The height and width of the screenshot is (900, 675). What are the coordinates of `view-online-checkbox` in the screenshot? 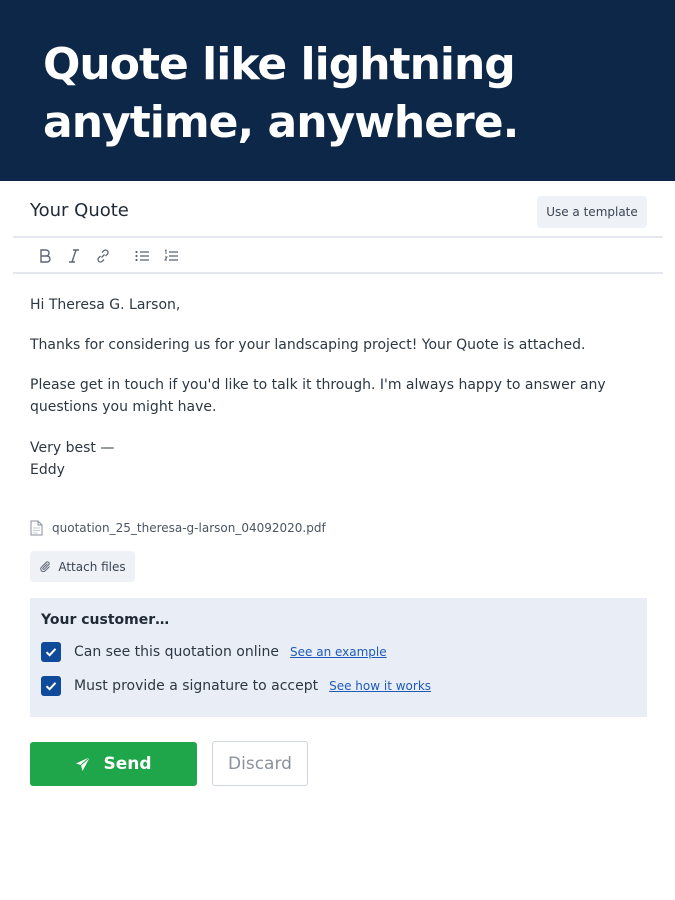 It's located at (51, 652).